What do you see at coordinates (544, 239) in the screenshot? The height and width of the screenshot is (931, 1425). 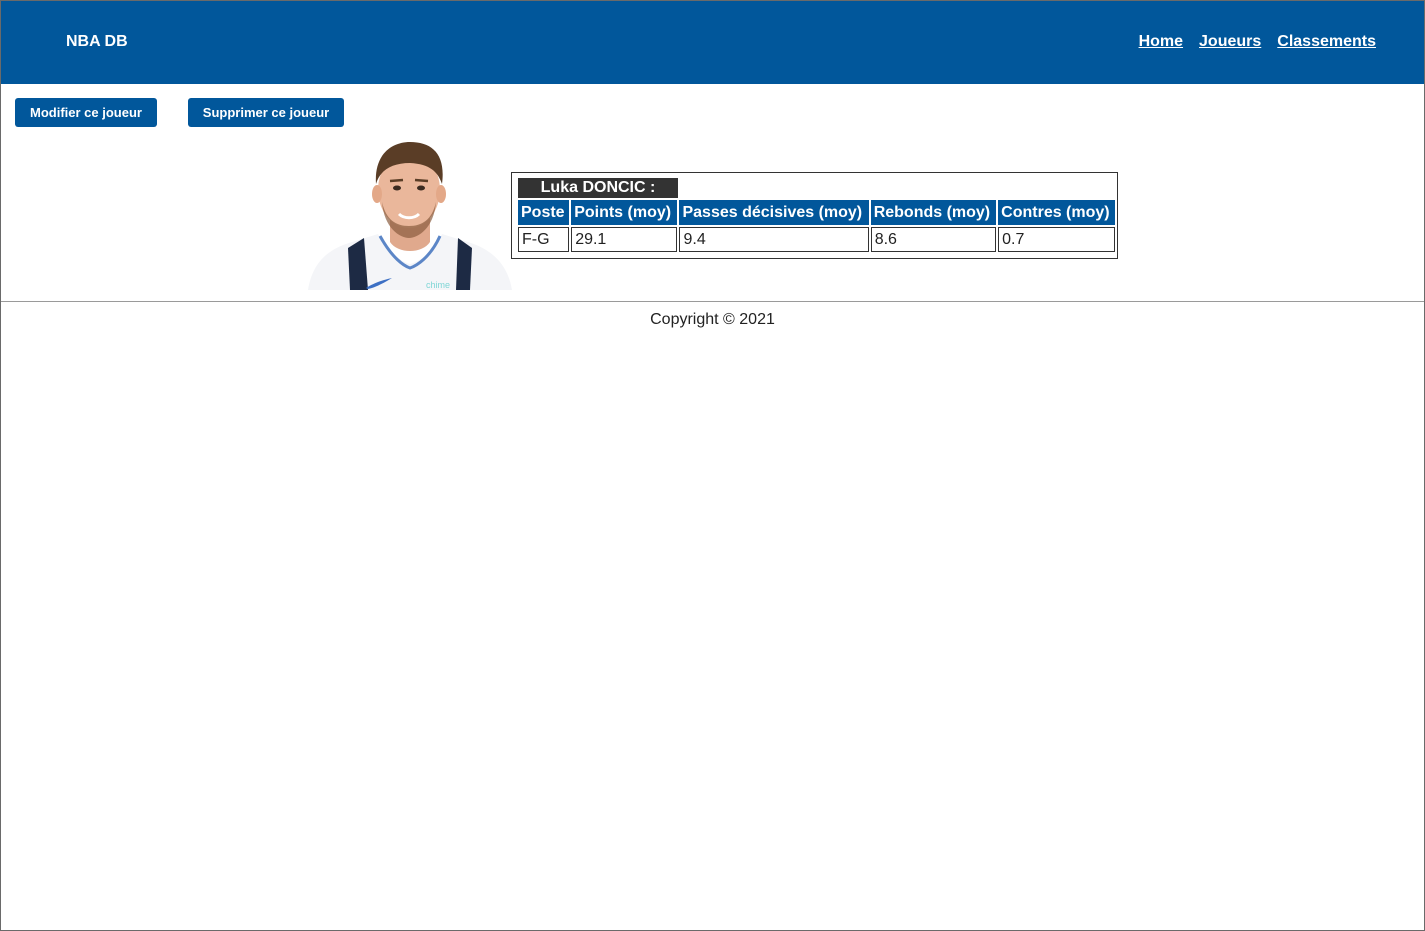 I see `table-cell: F-G` at bounding box center [544, 239].